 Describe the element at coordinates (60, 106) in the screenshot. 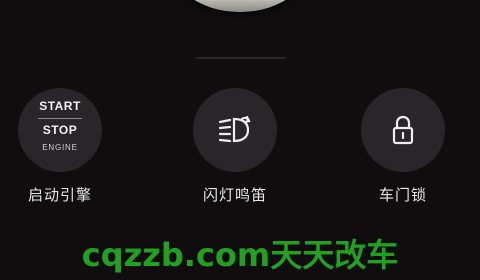

I see `engine-start-text: START` at that location.